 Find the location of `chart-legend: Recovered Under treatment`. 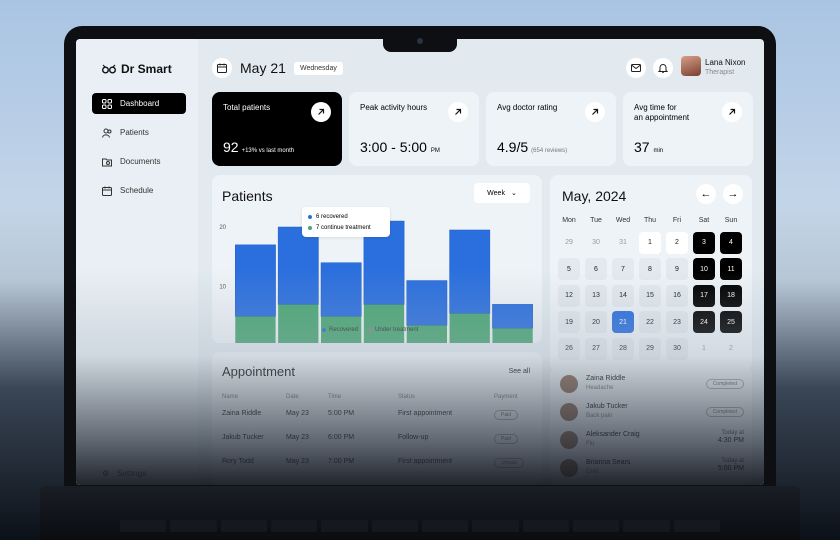

chart-legend: Recovered Under treatment is located at coordinates (370, 330).